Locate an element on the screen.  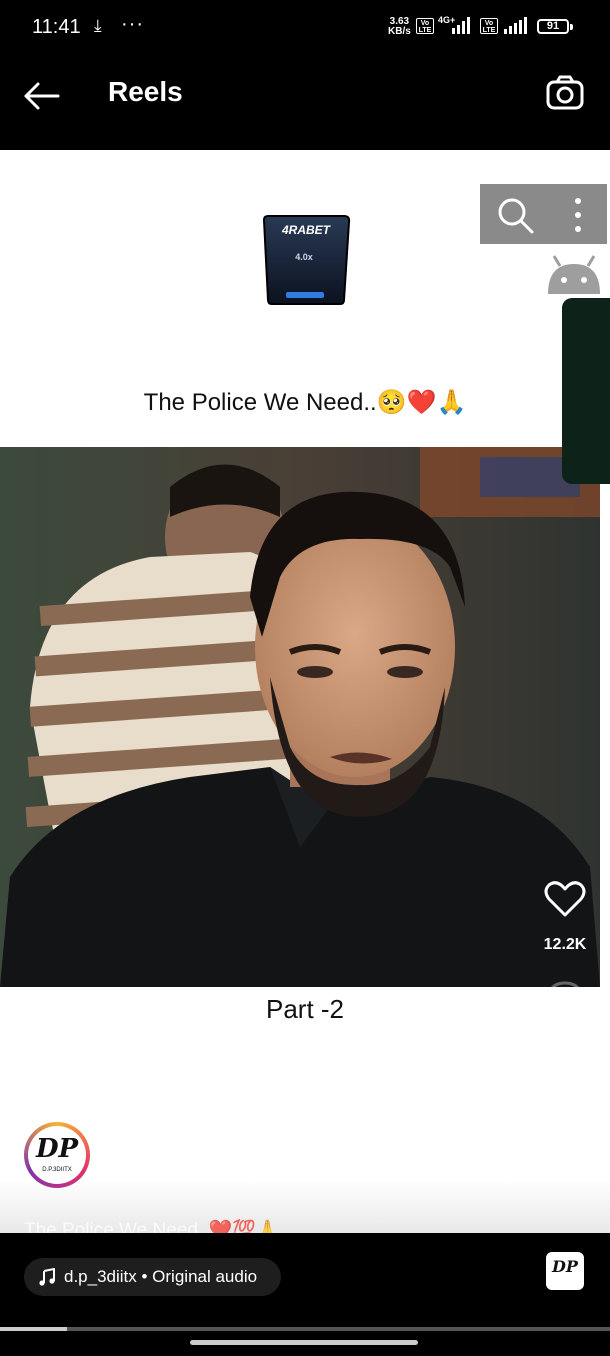
creator-avatar: DP D.P.3DIITX is located at coordinates (57, 1155).